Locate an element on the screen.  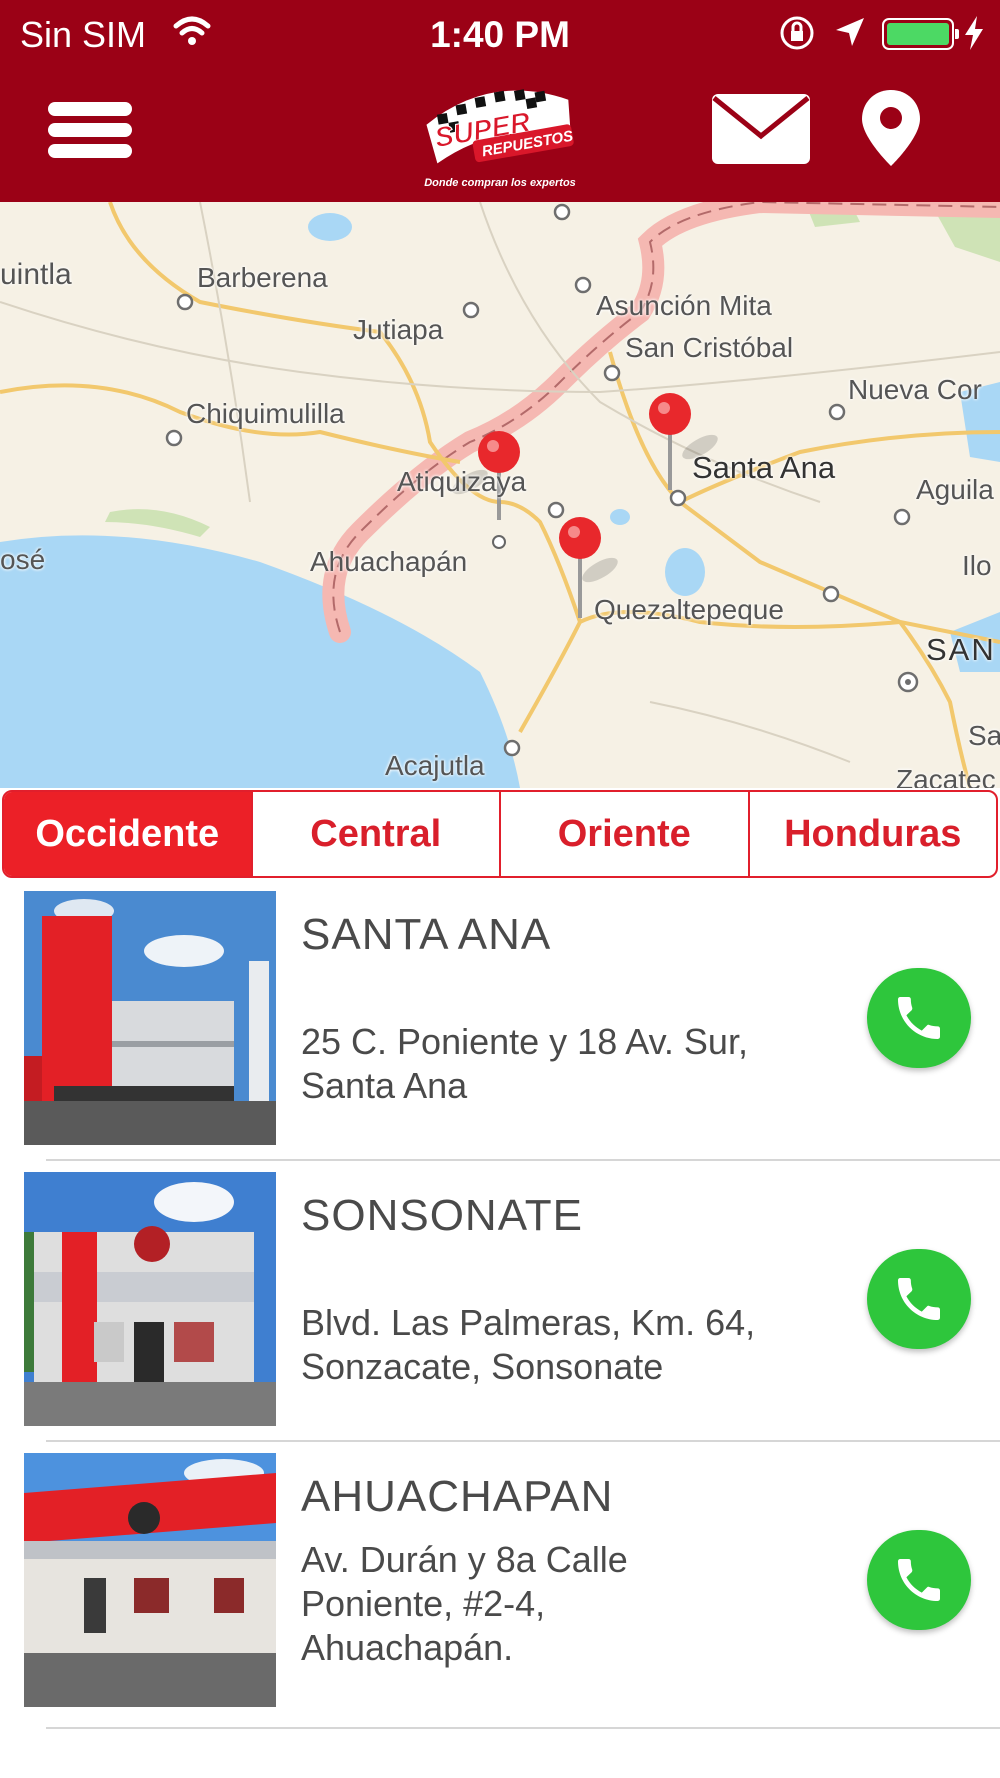
map-label: San Cristóbal is located at coordinates (709, 347).